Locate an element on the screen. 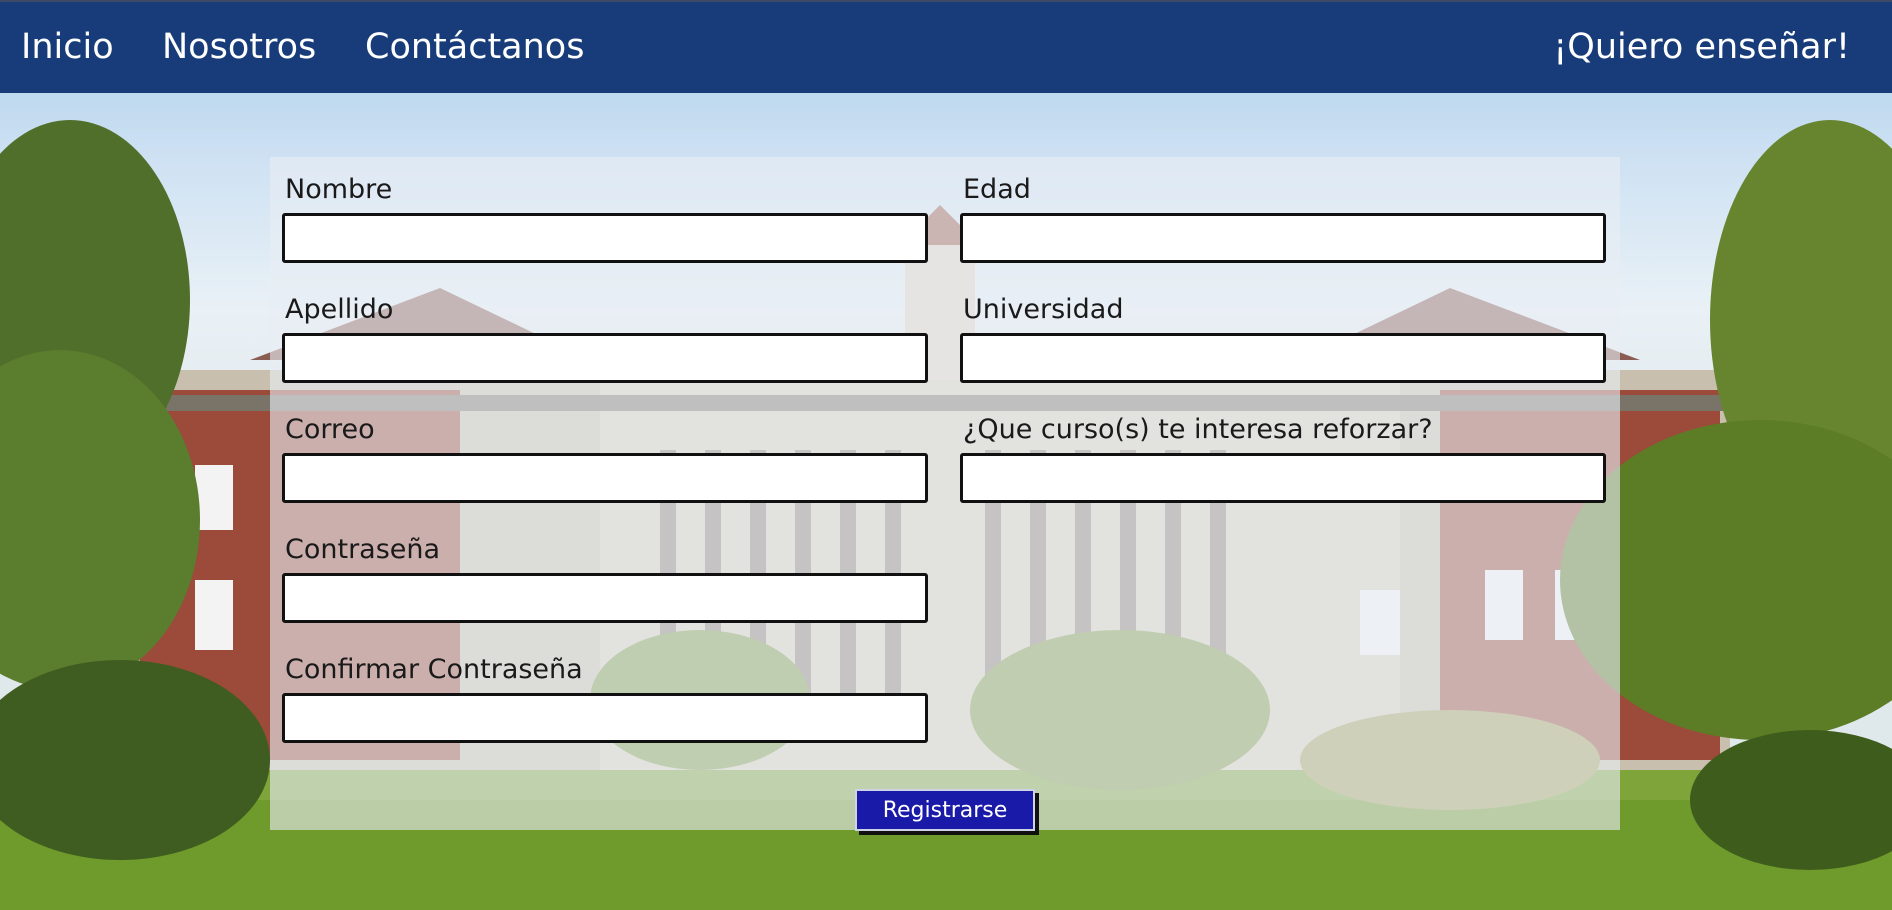 The image size is (1892, 910). registrarse-button: Registrarse is located at coordinates (945, 810).